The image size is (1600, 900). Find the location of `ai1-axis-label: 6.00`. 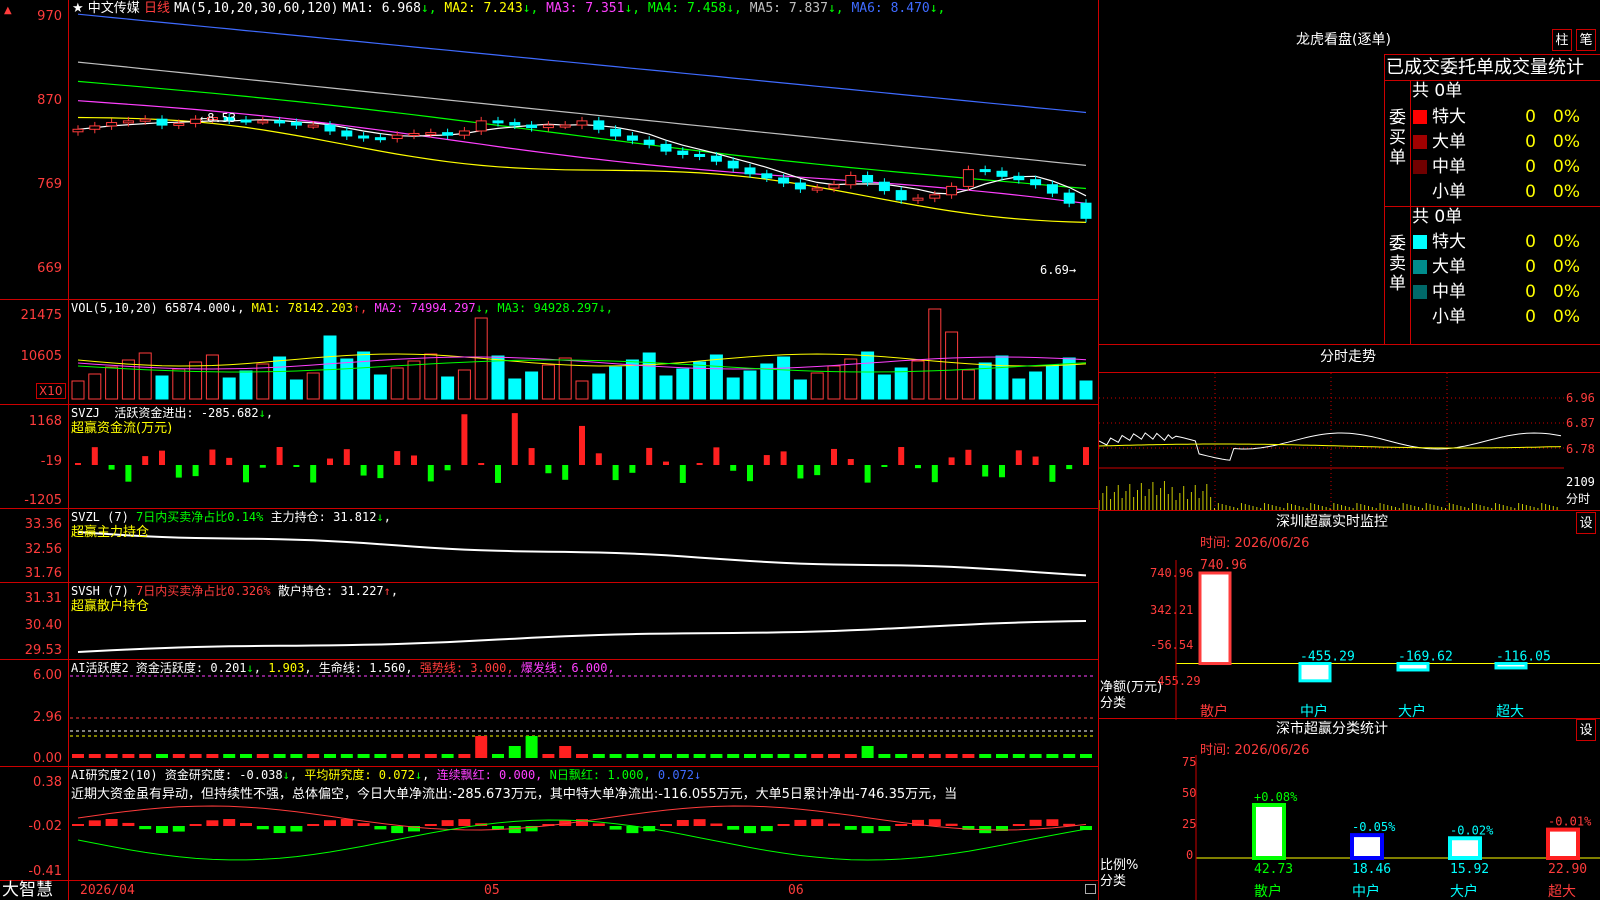

ai1-axis-label: 6.00 is located at coordinates (47, 675).